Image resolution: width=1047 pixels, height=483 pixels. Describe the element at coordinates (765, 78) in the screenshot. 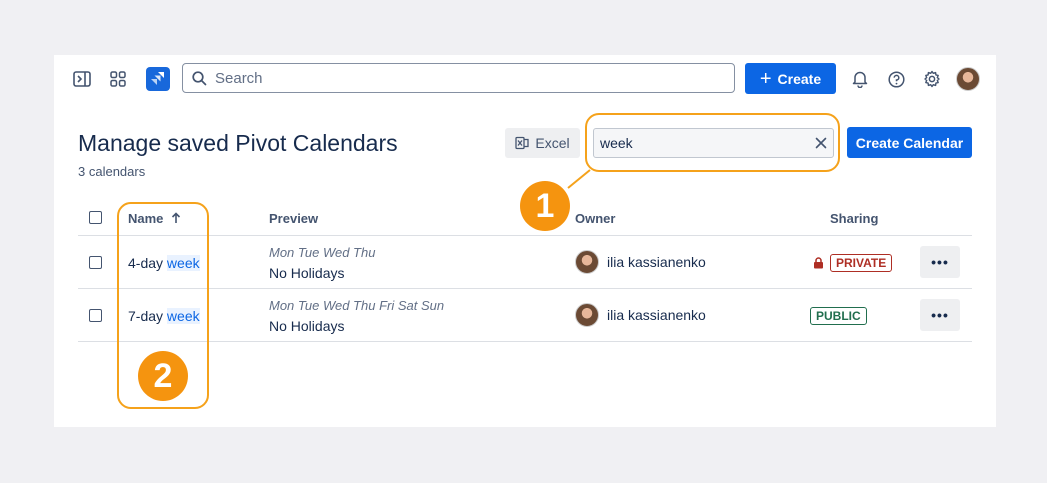

I see `plus-icon: +` at that location.